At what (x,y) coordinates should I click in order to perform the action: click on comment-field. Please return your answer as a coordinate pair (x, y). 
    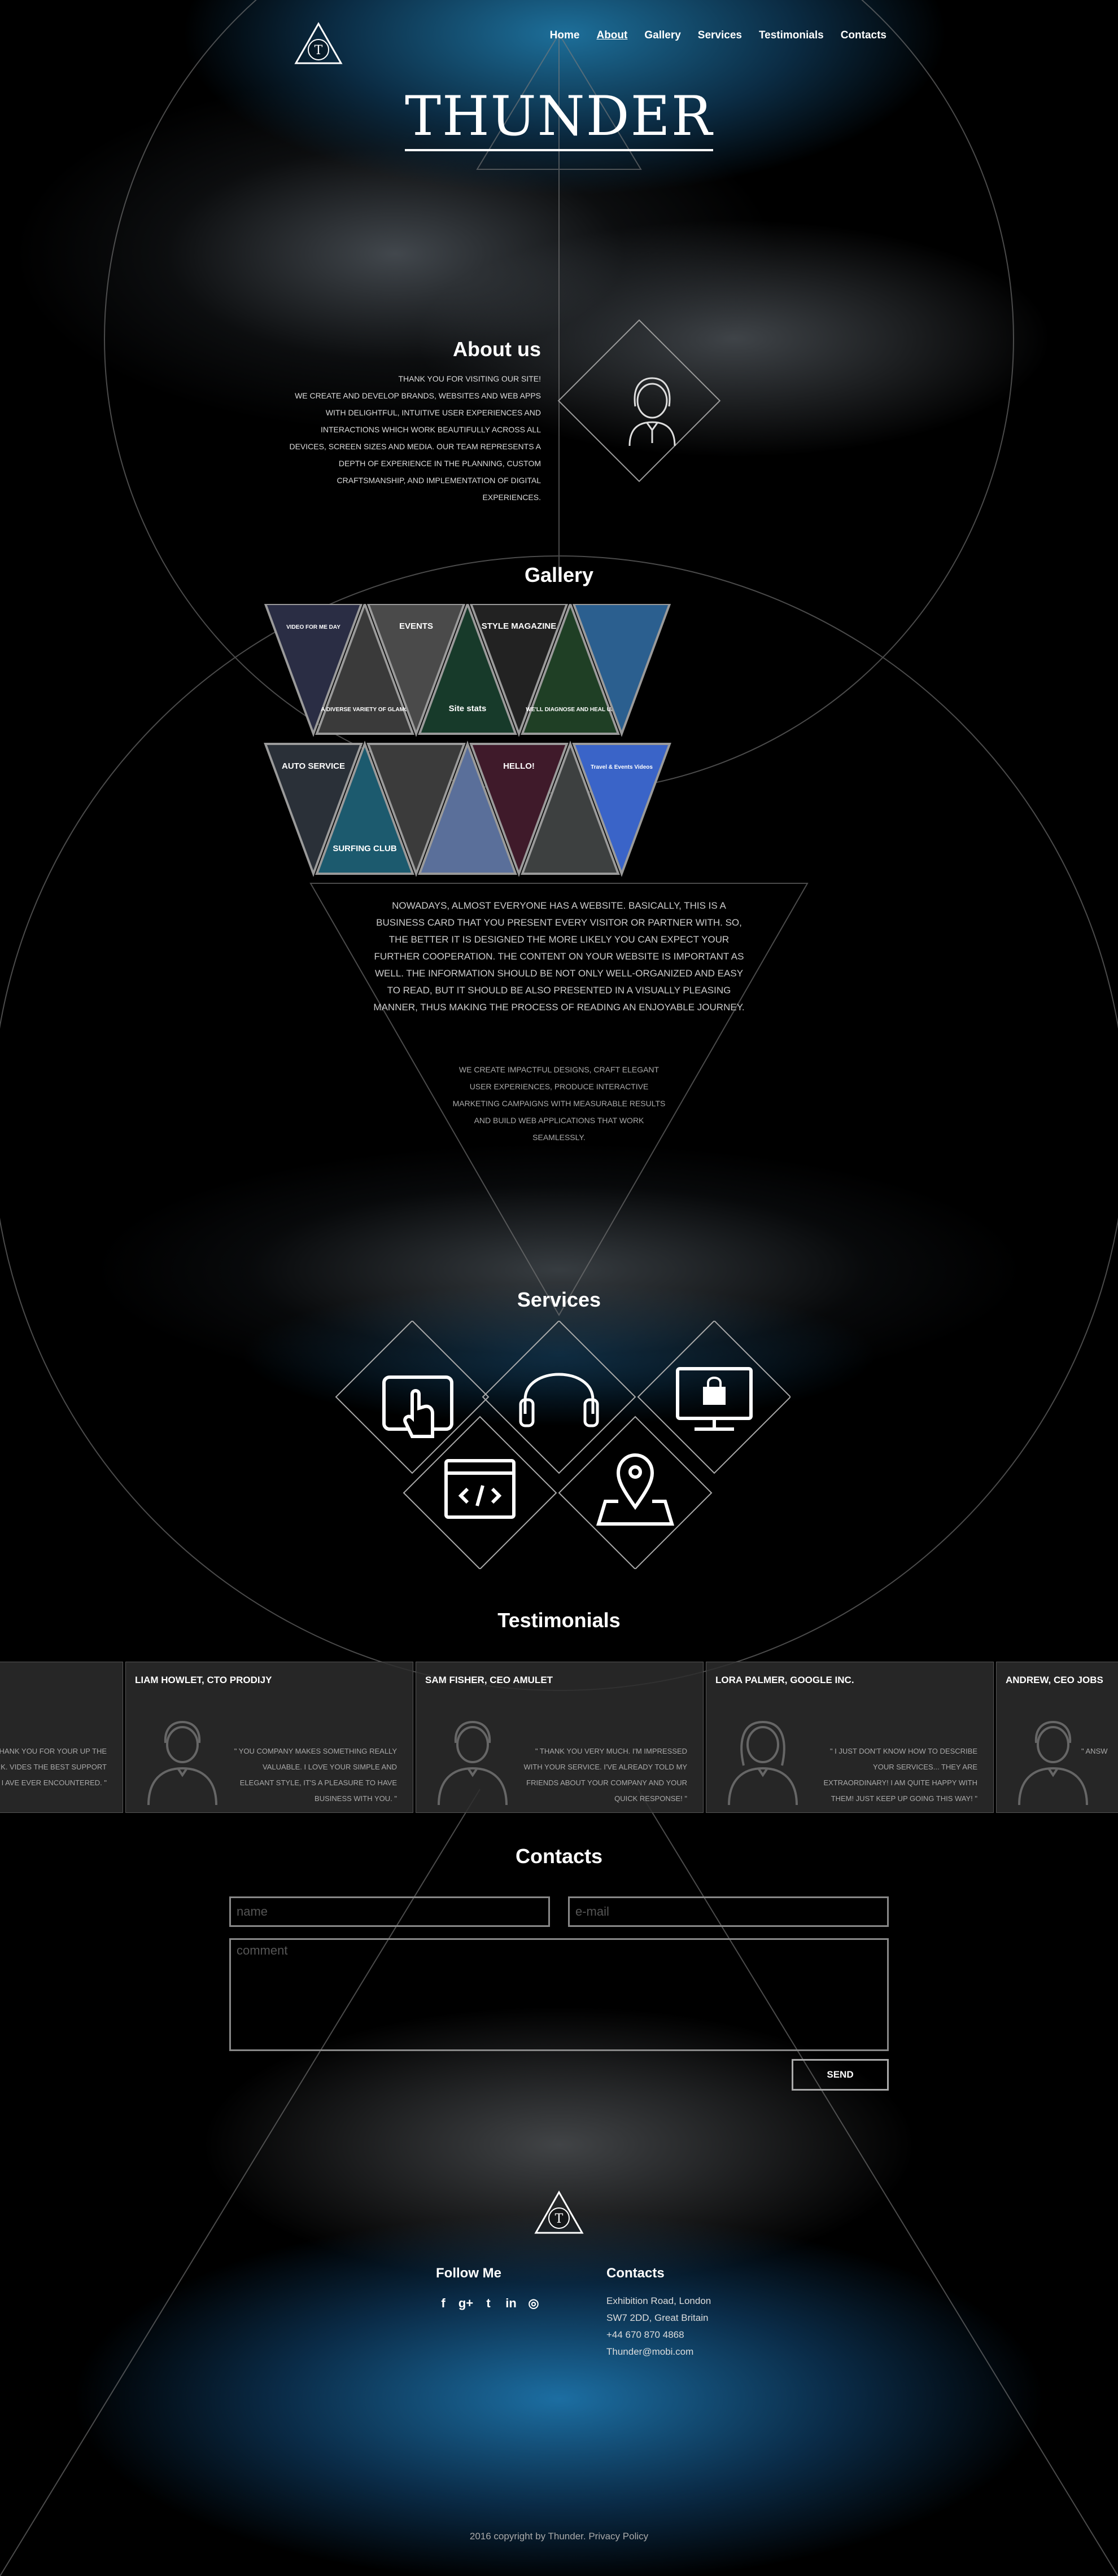
    Looking at the image, I should click on (559, 1994).